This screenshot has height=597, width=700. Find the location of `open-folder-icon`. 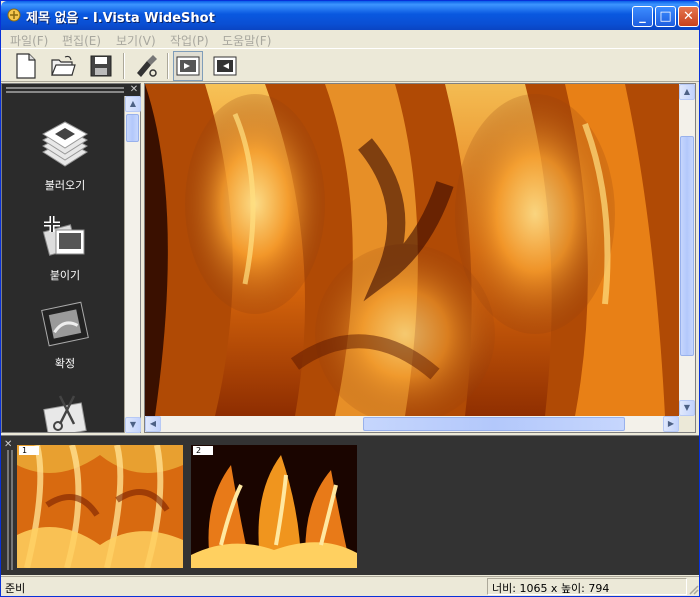

open-folder-icon is located at coordinates (63, 65).